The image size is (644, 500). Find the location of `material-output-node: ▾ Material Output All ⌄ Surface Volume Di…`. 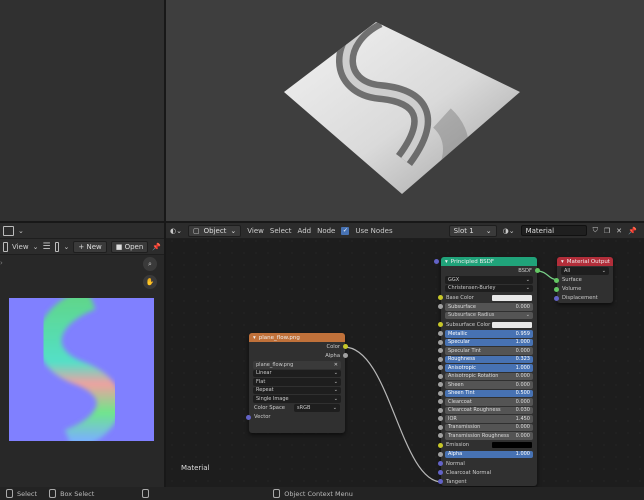

material-output-node: ▾ Material Output All ⌄ Surface Volume Di… is located at coordinates (583, 280).